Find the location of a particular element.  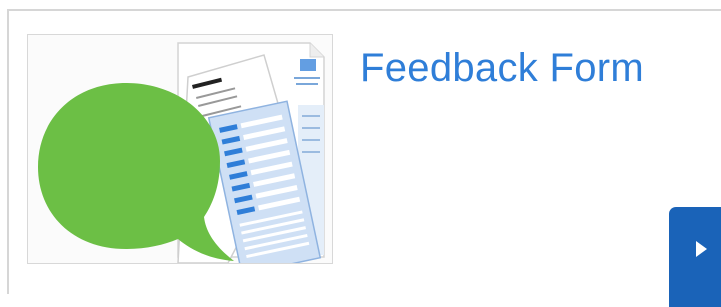

play-arrow-icon is located at coordinates (701, 249).